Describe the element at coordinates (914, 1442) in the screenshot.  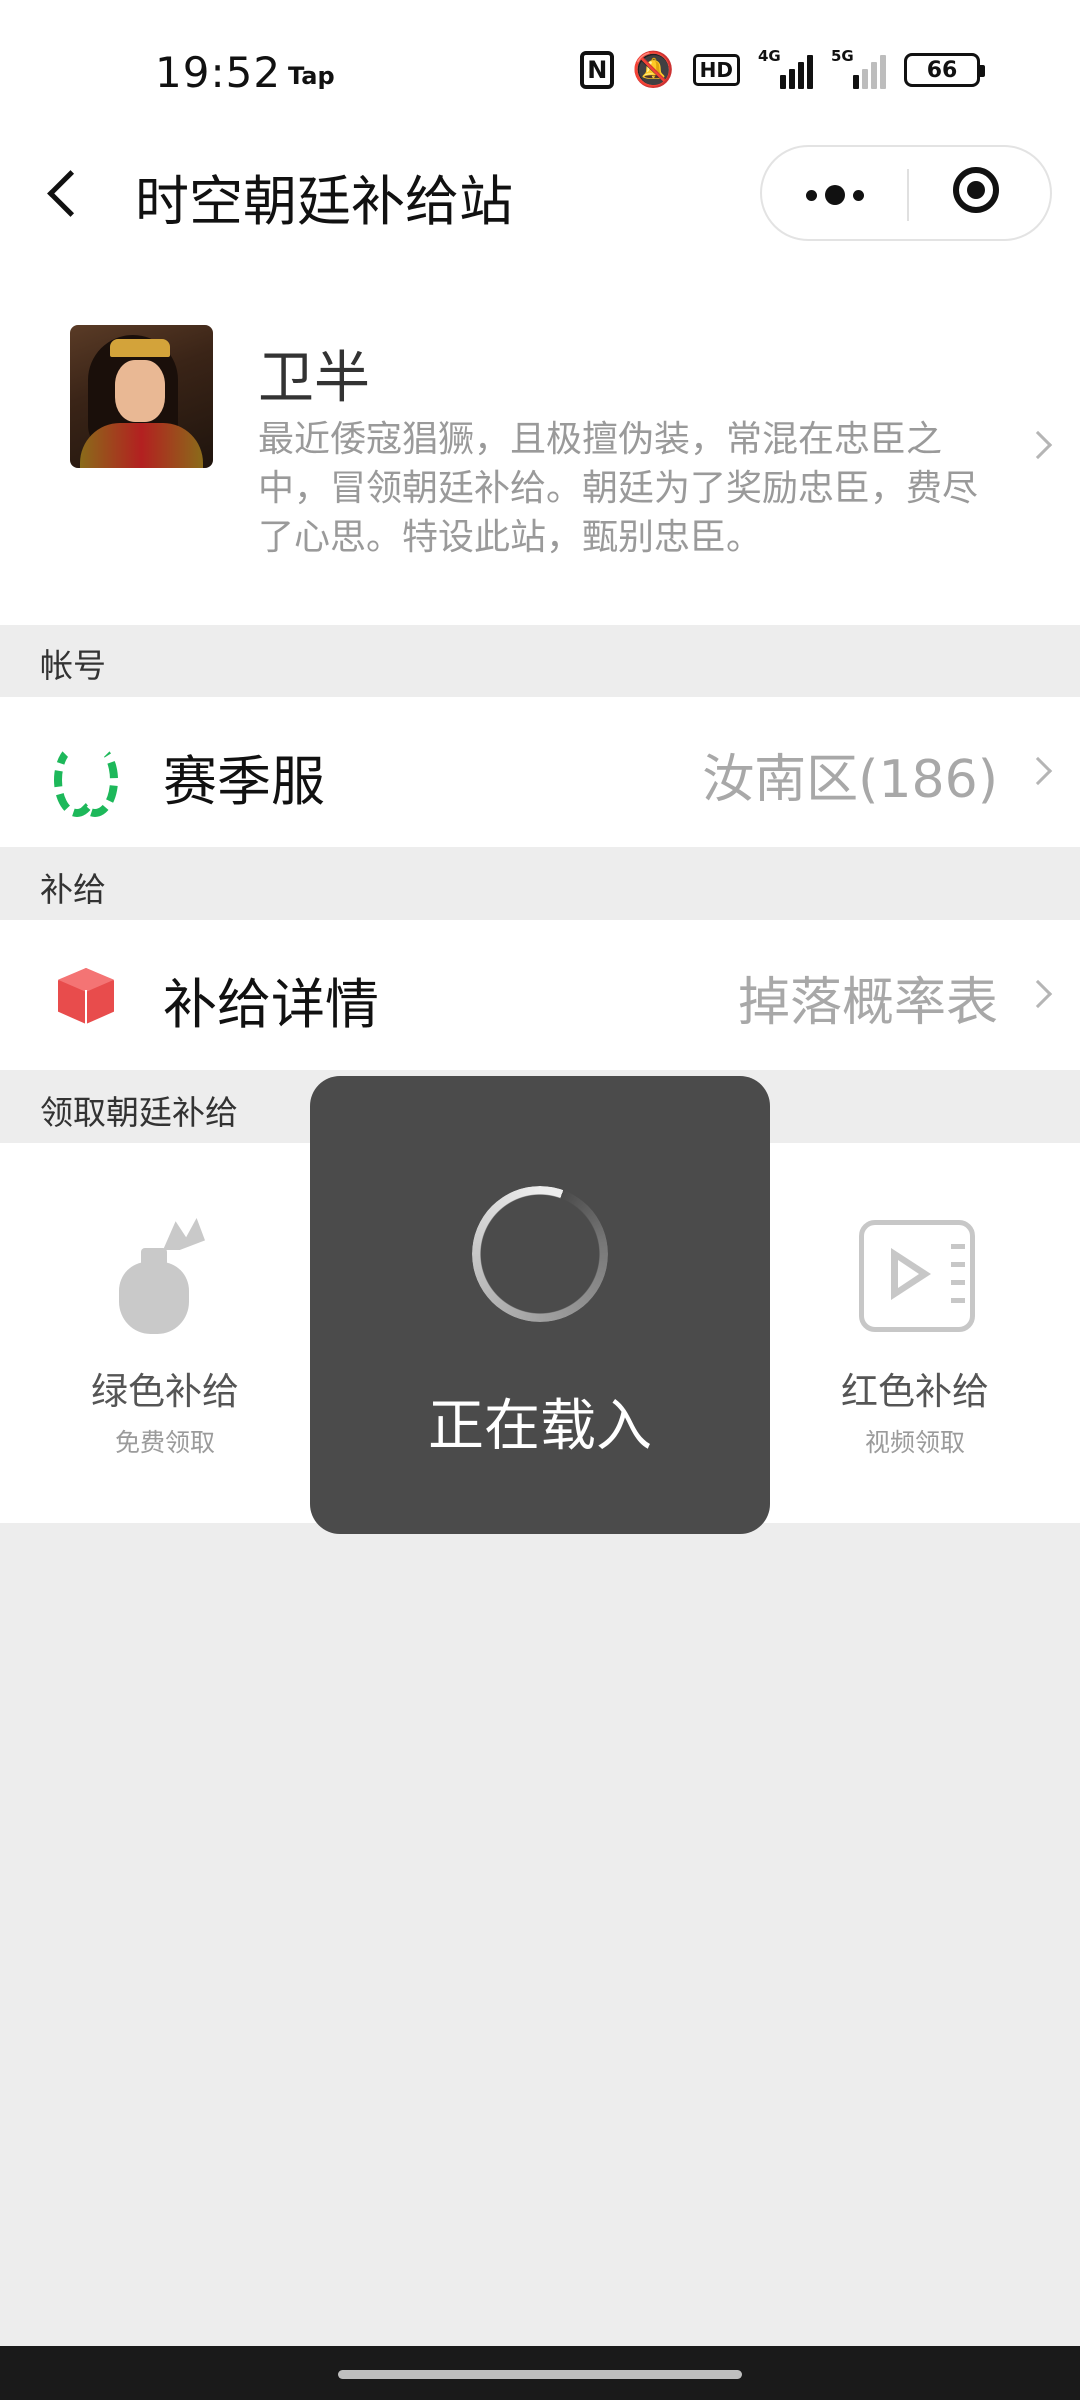
I see `reward-subtitle: 视频领取` at that location.